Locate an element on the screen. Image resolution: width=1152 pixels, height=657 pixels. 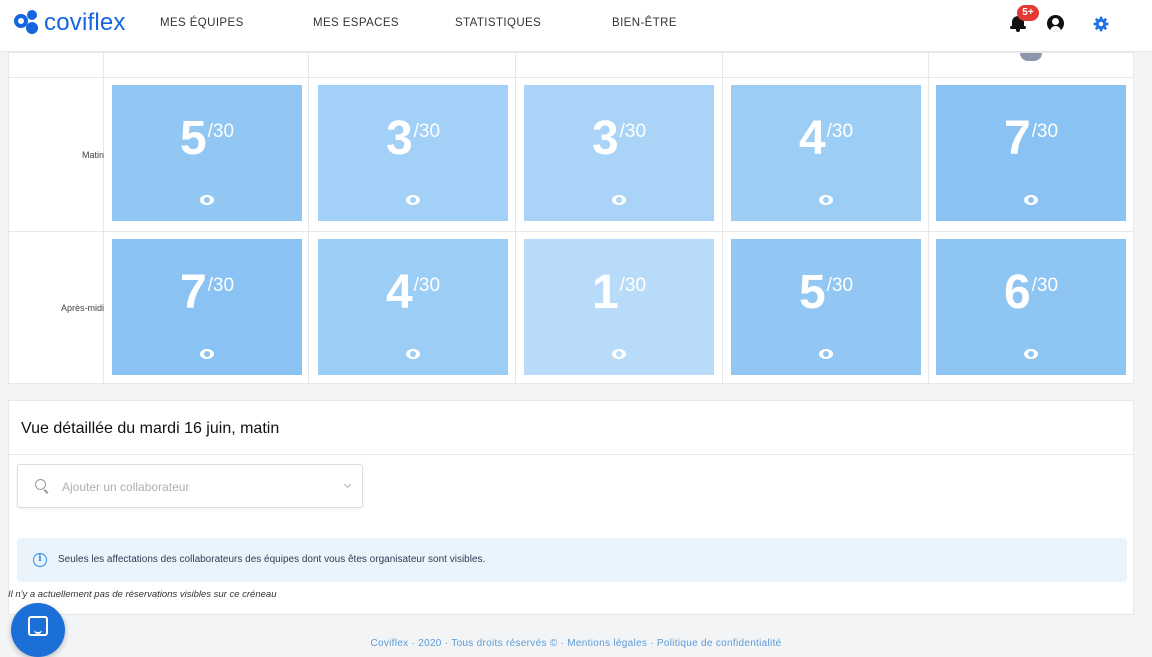
slot-afternoon-day-3: 1/30 is located at coordinates (619, 307).